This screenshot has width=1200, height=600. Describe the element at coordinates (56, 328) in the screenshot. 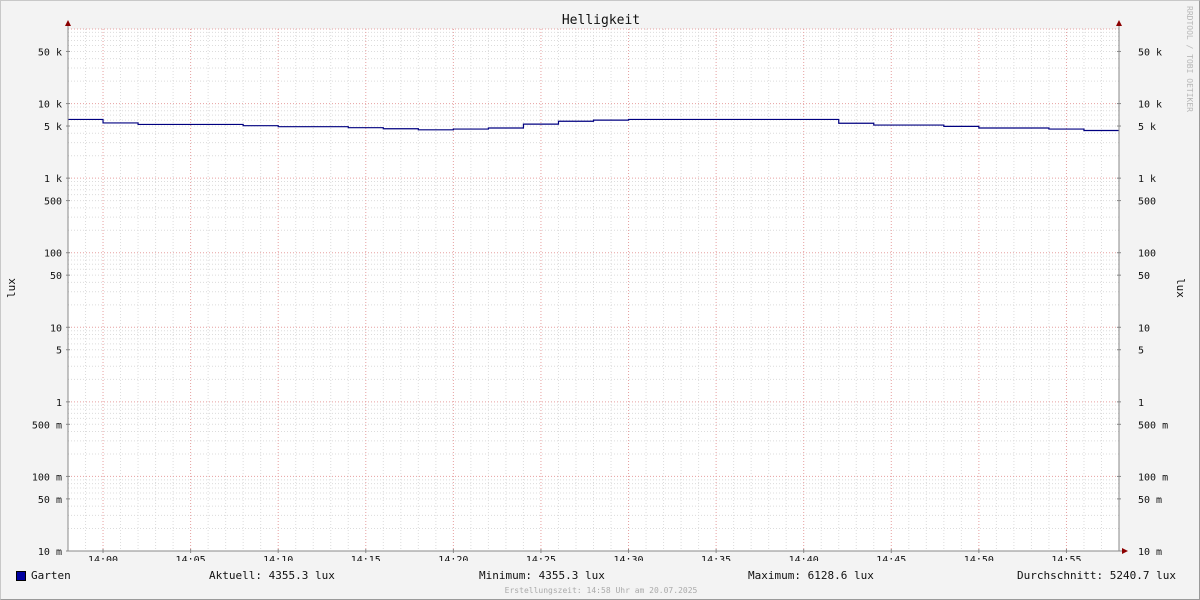

I see `y-tick-label-left: 10` at that location.